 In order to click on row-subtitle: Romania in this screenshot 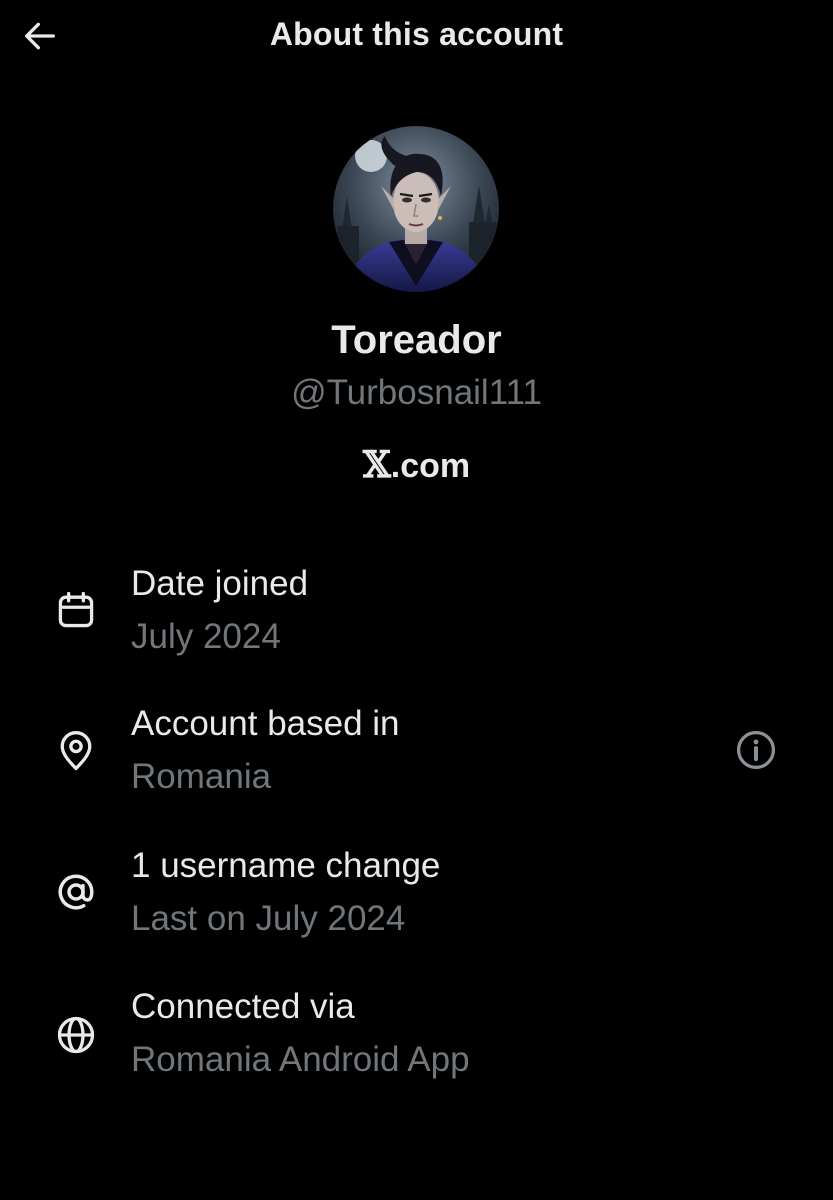, I will do `click(201, 776)`.